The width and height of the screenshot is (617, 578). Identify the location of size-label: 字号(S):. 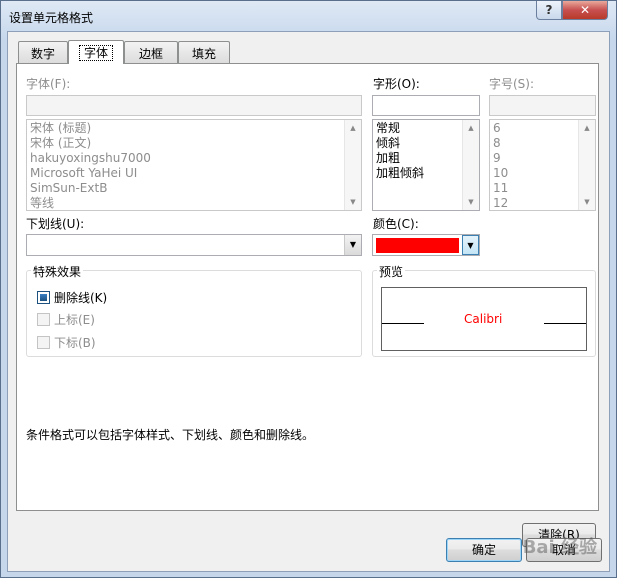
(512, 84).